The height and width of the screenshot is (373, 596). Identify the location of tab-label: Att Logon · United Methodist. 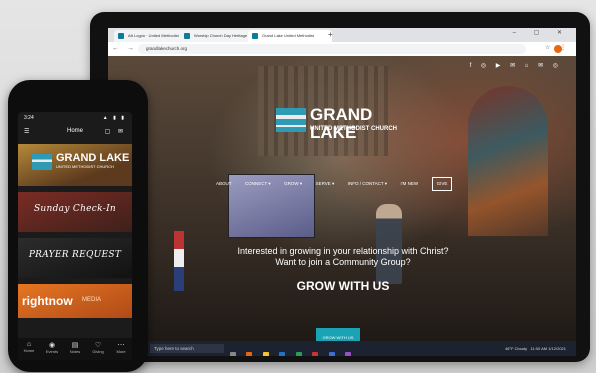
(153, 35).